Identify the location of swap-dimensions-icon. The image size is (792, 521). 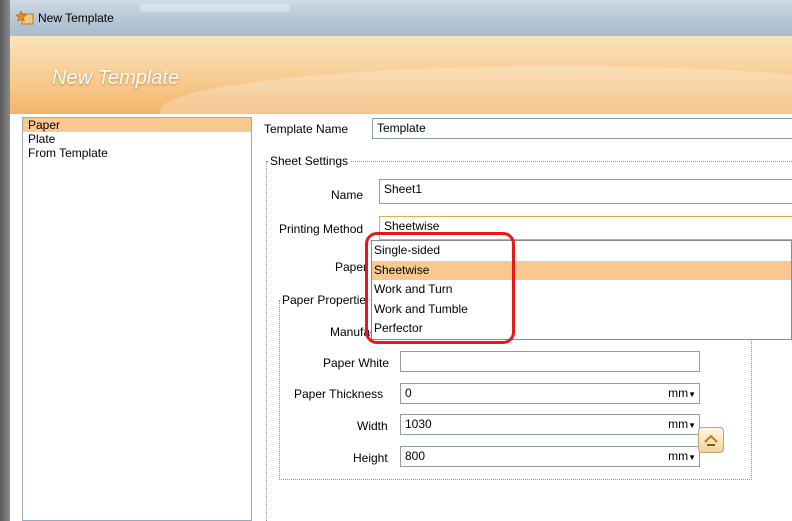
(711, 440).